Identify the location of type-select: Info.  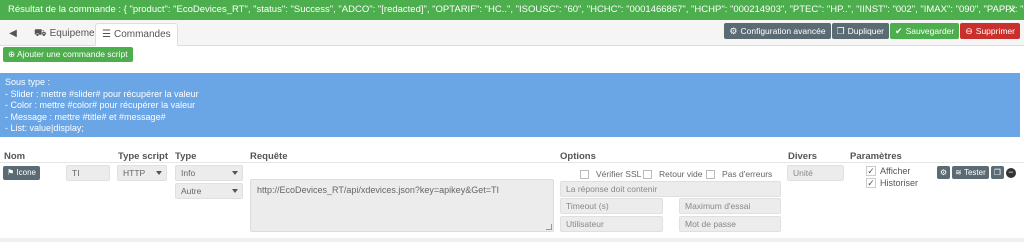
(209, 173).